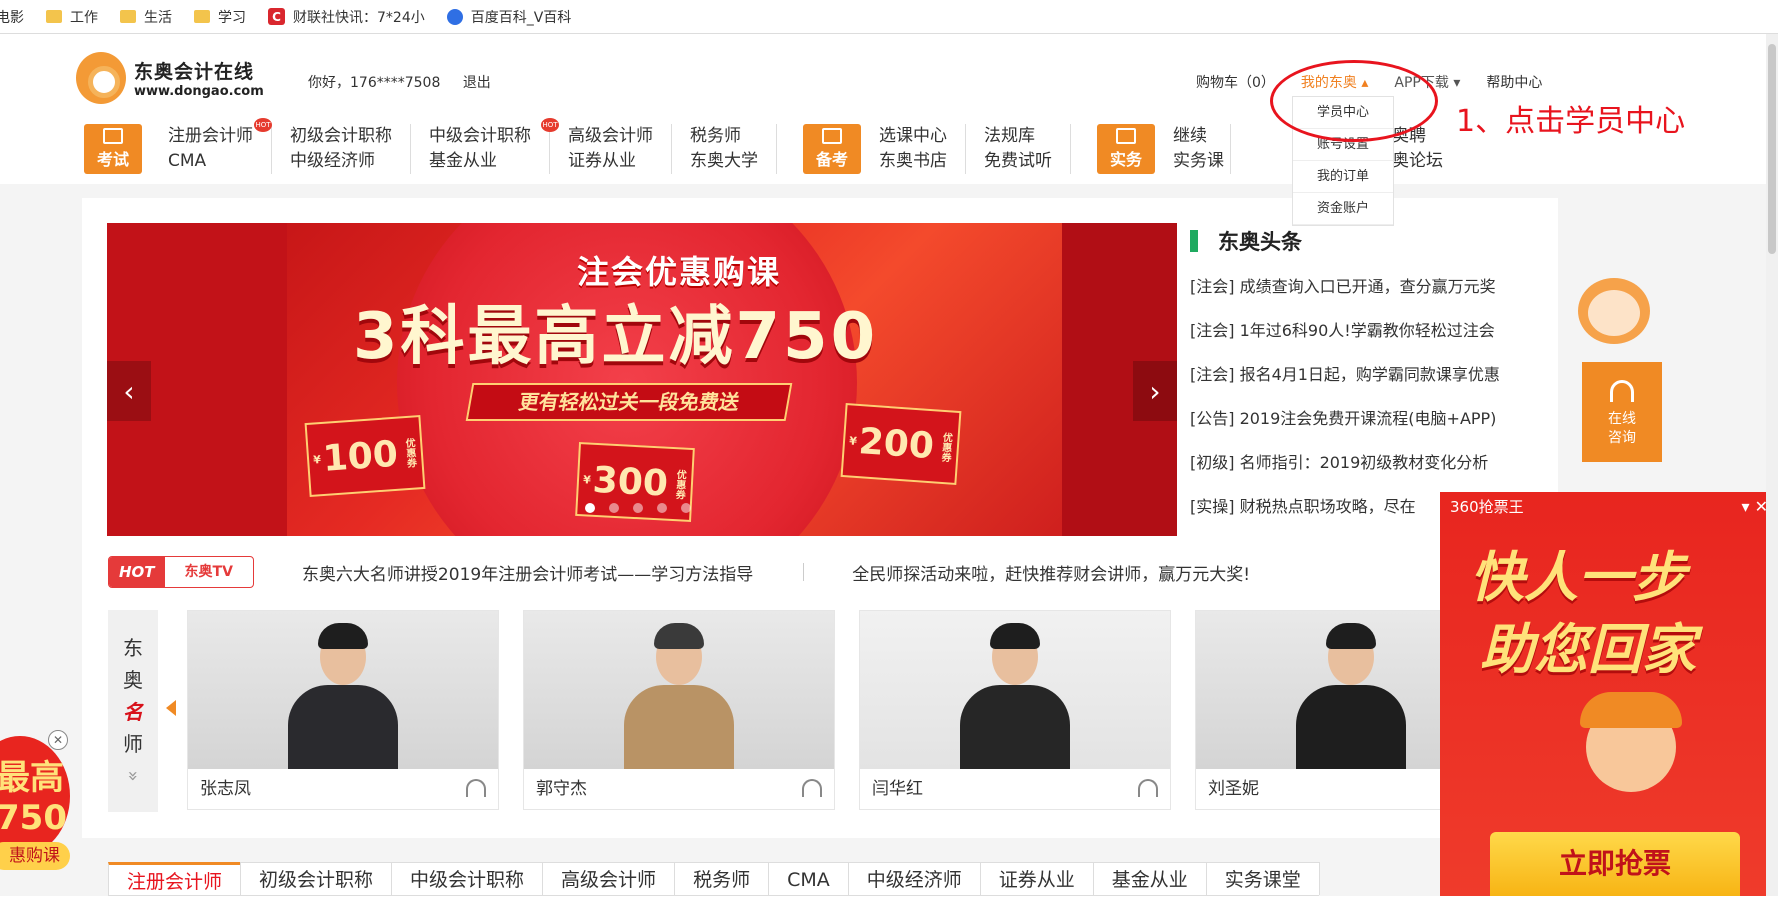  I want to click on category-col: 法规库 免费试听, so click(1018, 149).